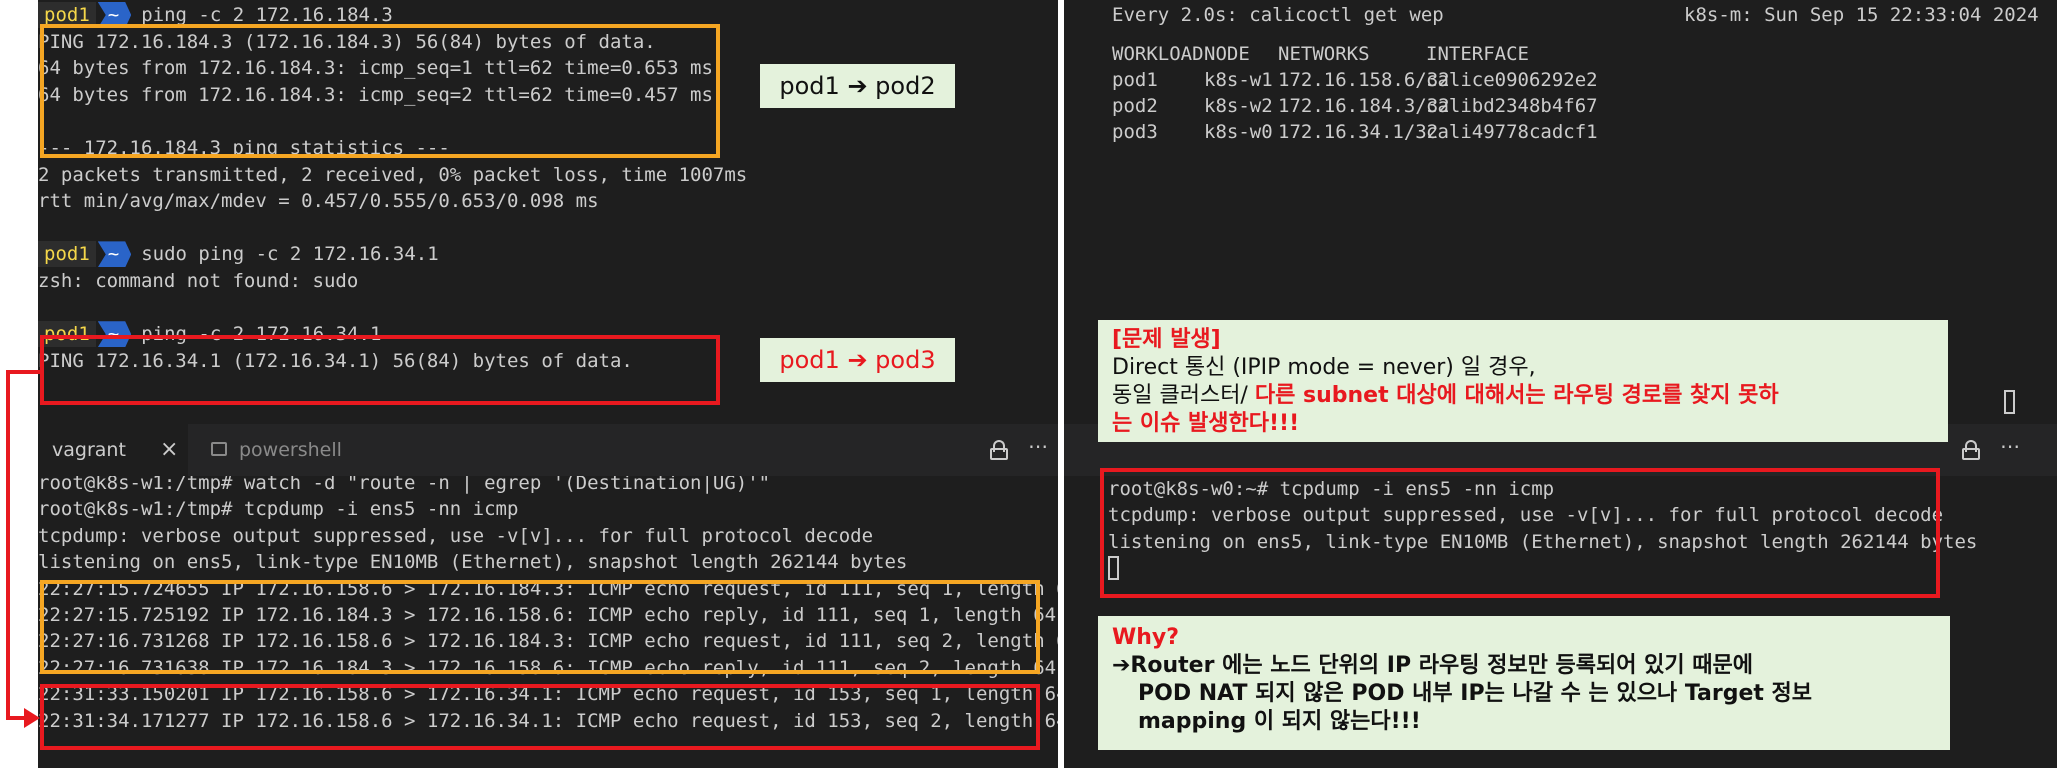  Describe the element at coordinates (1358, 132) in the screenshot. I see `table-cell: 172.16.34.1/32` at that location.